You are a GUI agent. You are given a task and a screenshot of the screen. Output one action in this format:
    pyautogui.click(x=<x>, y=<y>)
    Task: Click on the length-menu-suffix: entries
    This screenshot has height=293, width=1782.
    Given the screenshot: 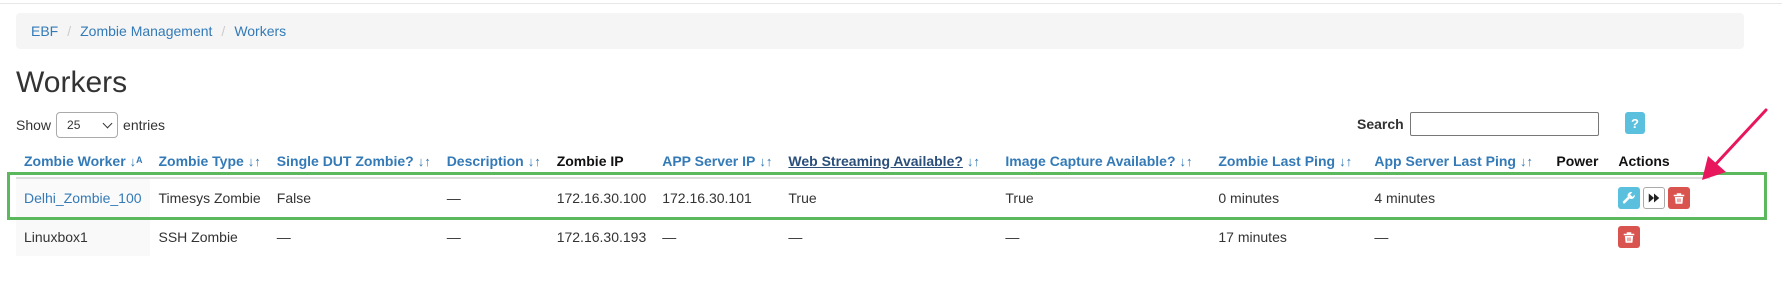 What is the action you would take?
    pyautogui.click(x=144, y=125)
    